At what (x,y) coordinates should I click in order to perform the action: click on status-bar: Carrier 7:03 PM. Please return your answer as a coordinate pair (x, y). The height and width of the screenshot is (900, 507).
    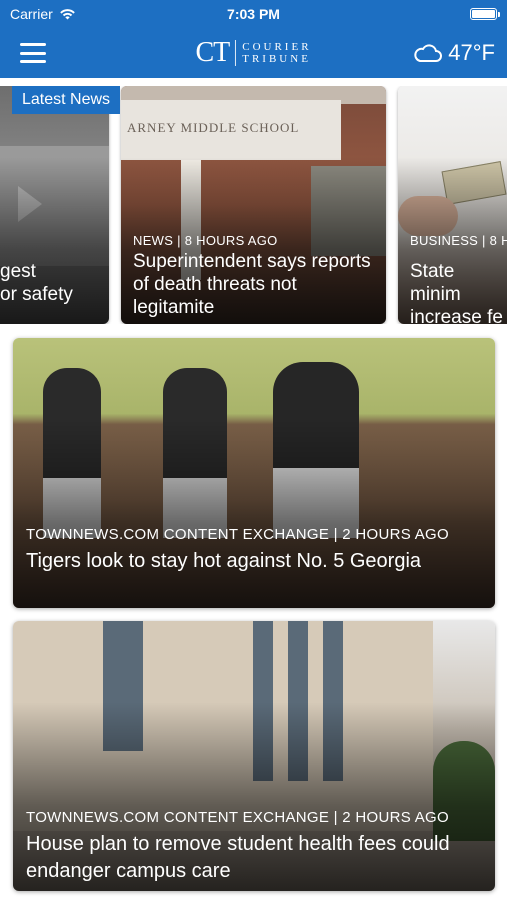
    Looking at the image, I should click on (253, 14).